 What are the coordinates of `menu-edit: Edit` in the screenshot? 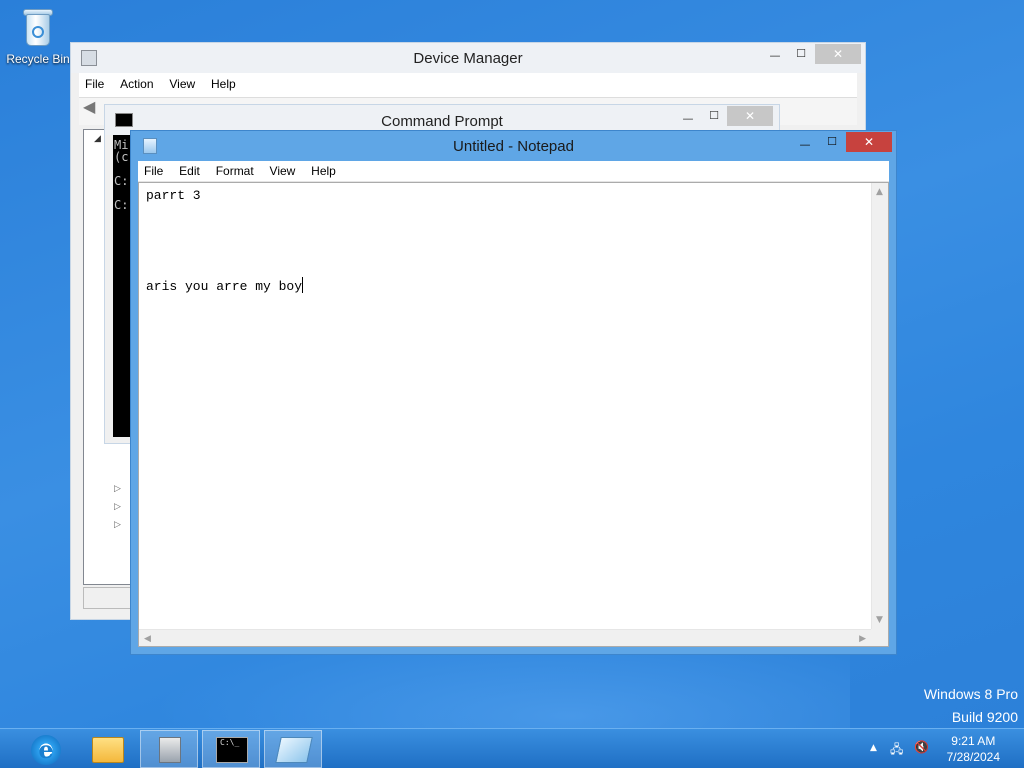 It's located at (189, 171).